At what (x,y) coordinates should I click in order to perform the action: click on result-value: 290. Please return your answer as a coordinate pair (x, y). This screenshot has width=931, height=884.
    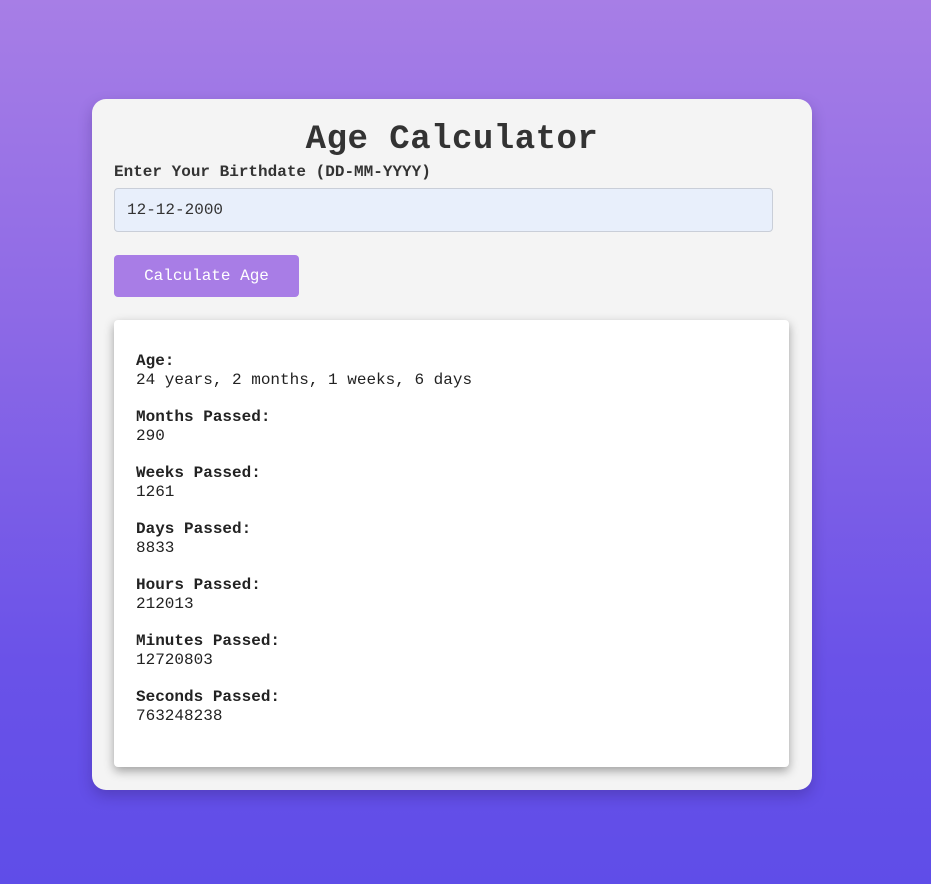
    Looking at the image, I should click on (150, 436).